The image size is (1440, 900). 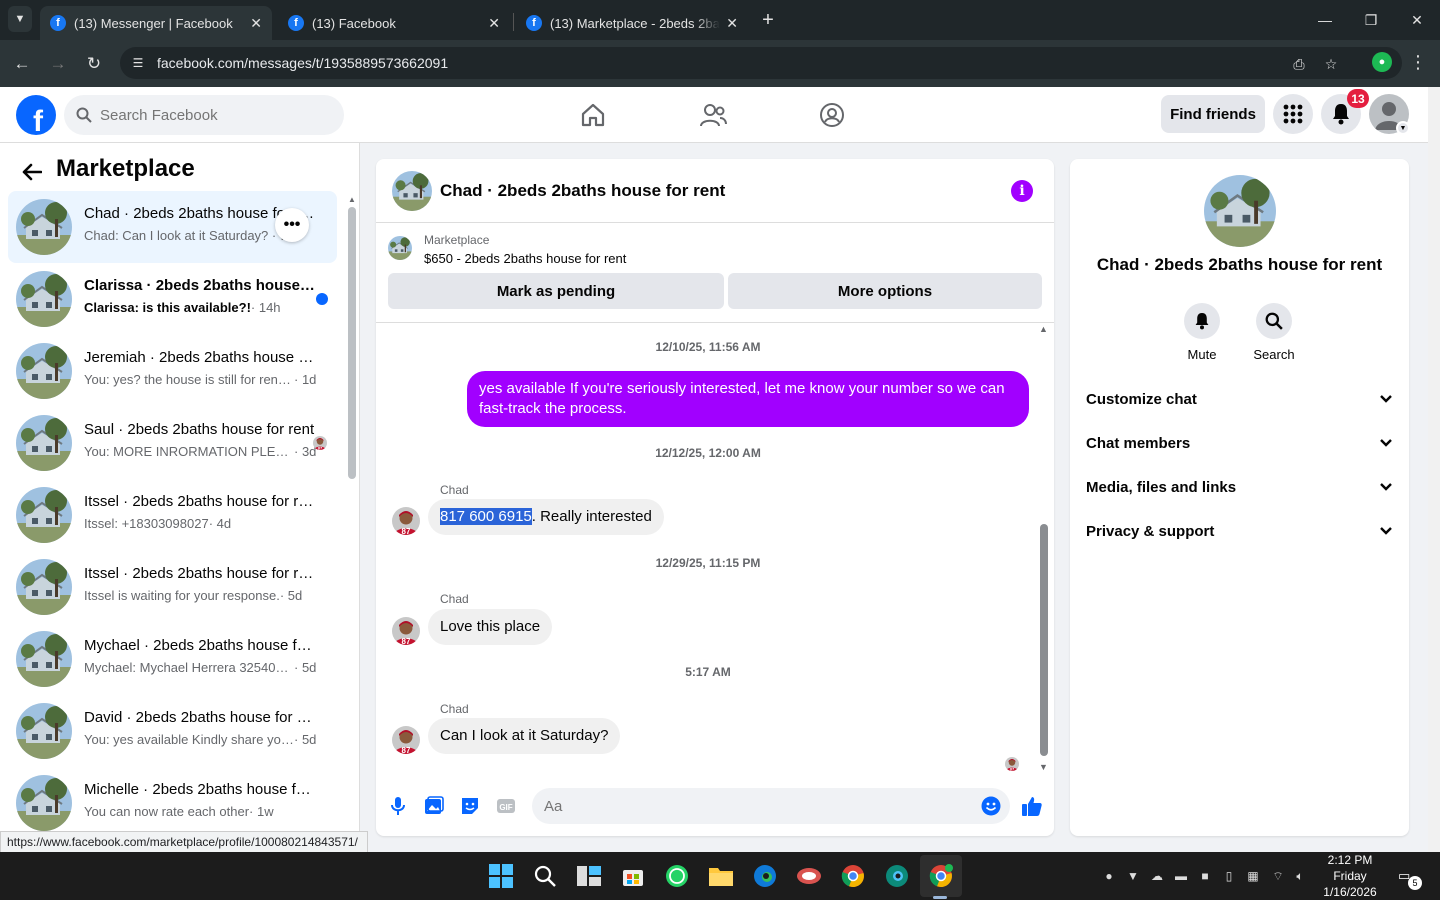 What do you see at coordinates (394, 23) in the screenshot?
I see `tab-facebook: f (13) Facebook ✕` at bounding box center [394, 23].